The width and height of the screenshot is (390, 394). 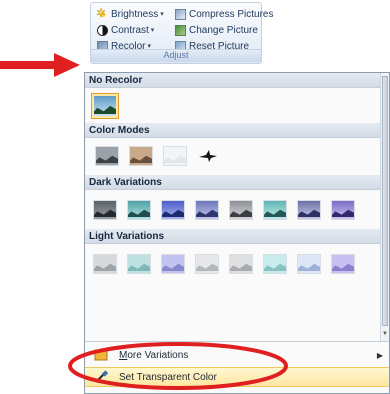 I want to click on black-white-silhouette-icon, so click(x=208, y=156).